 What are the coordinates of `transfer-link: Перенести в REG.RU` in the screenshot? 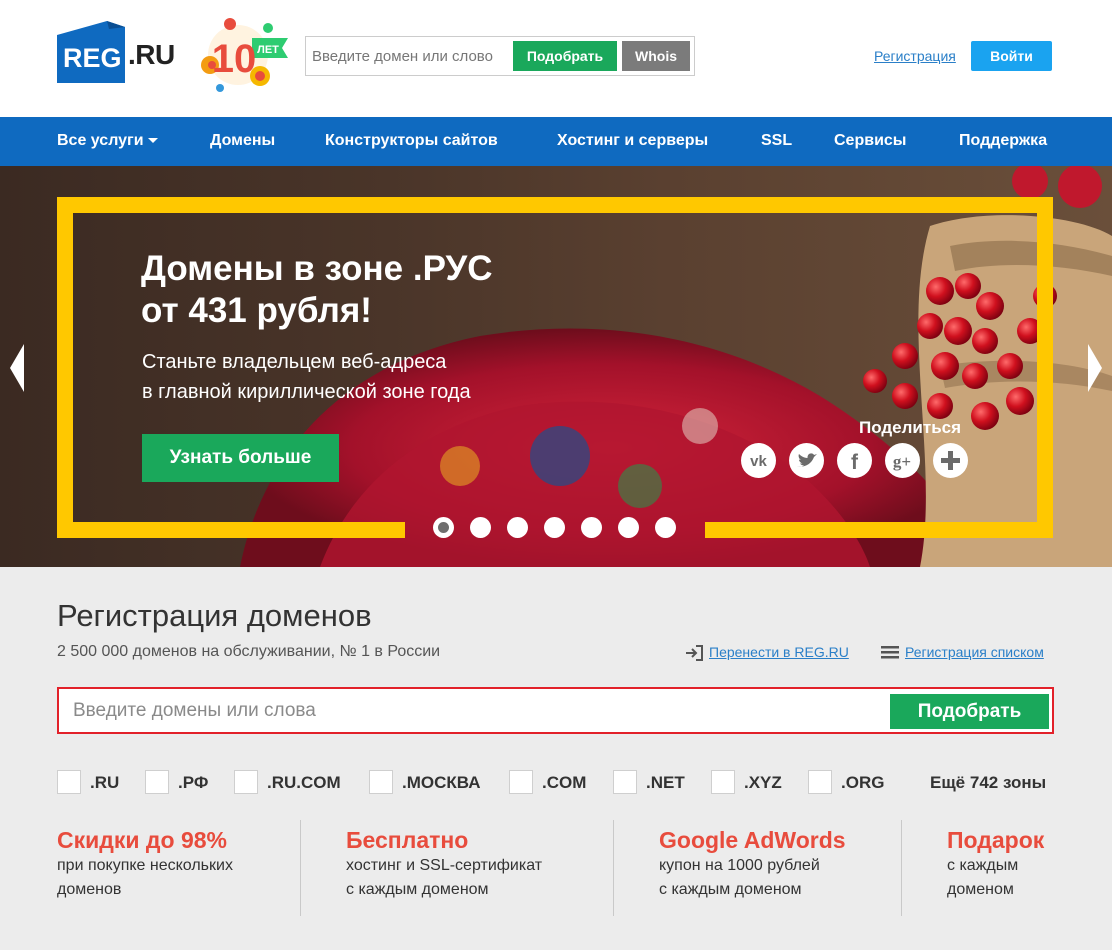 It's located at (766, 652).